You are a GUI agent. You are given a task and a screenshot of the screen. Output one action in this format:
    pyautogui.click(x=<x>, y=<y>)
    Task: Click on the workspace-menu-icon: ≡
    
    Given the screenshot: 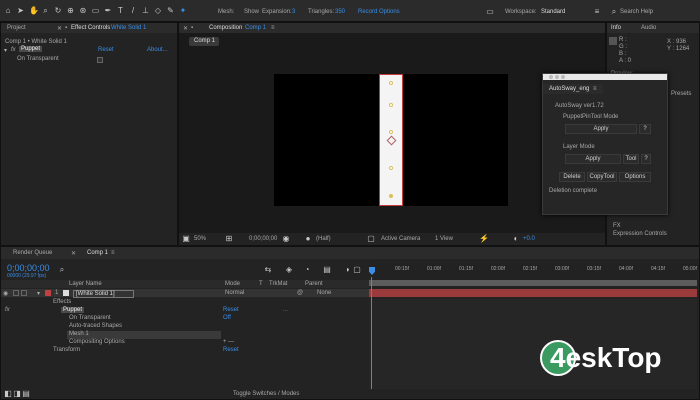 What is the action you would take?
    pyautogui.click(x=597, y=12)
    